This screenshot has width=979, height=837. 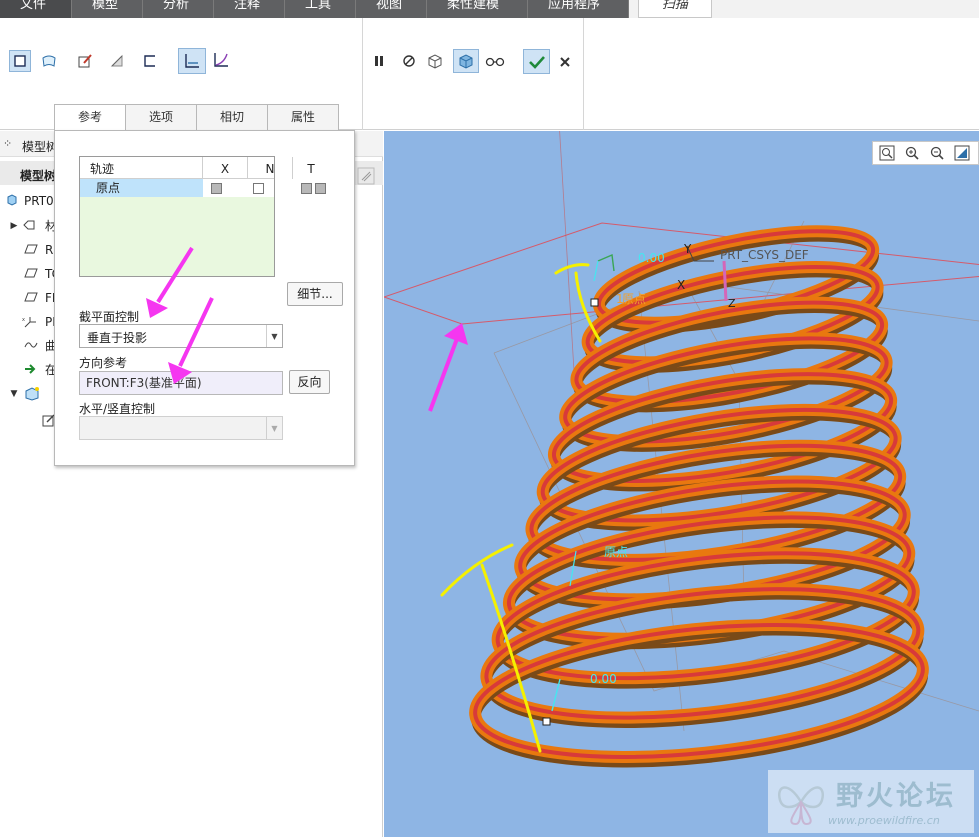 What do you see at coordinates (150, 61) in the screenshot?
I see `thicken-icon` at bounding box center [150, 61].